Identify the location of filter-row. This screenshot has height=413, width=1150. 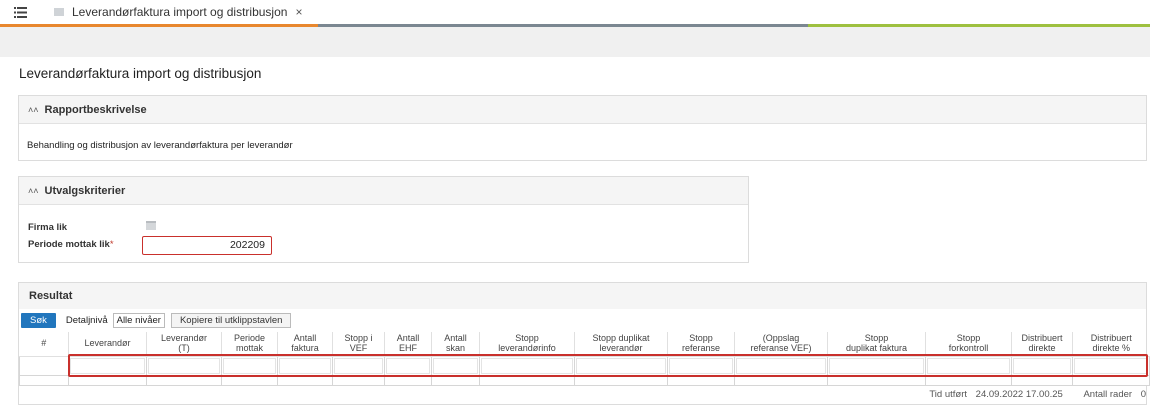
(584, 365).